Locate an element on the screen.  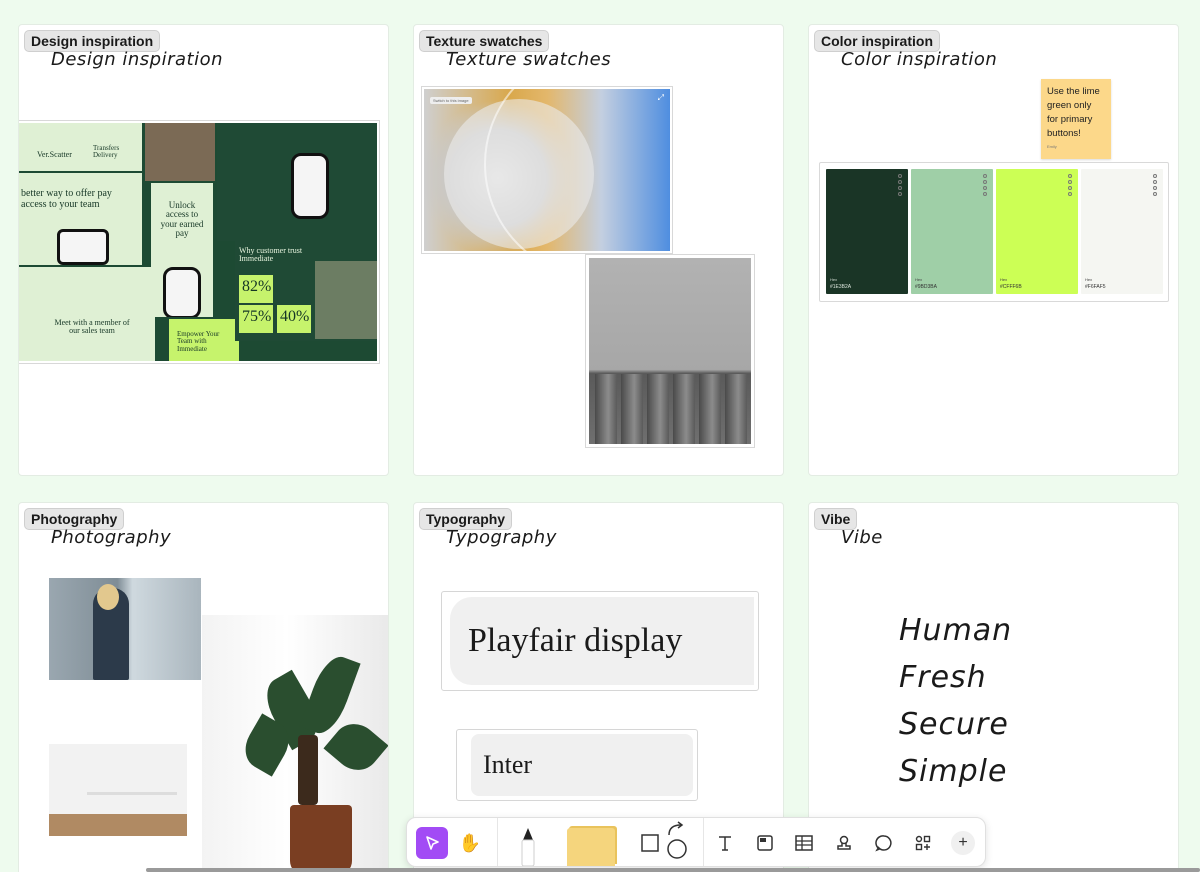
more-tools-plus-icon: + is located at coordinates (963, 843).